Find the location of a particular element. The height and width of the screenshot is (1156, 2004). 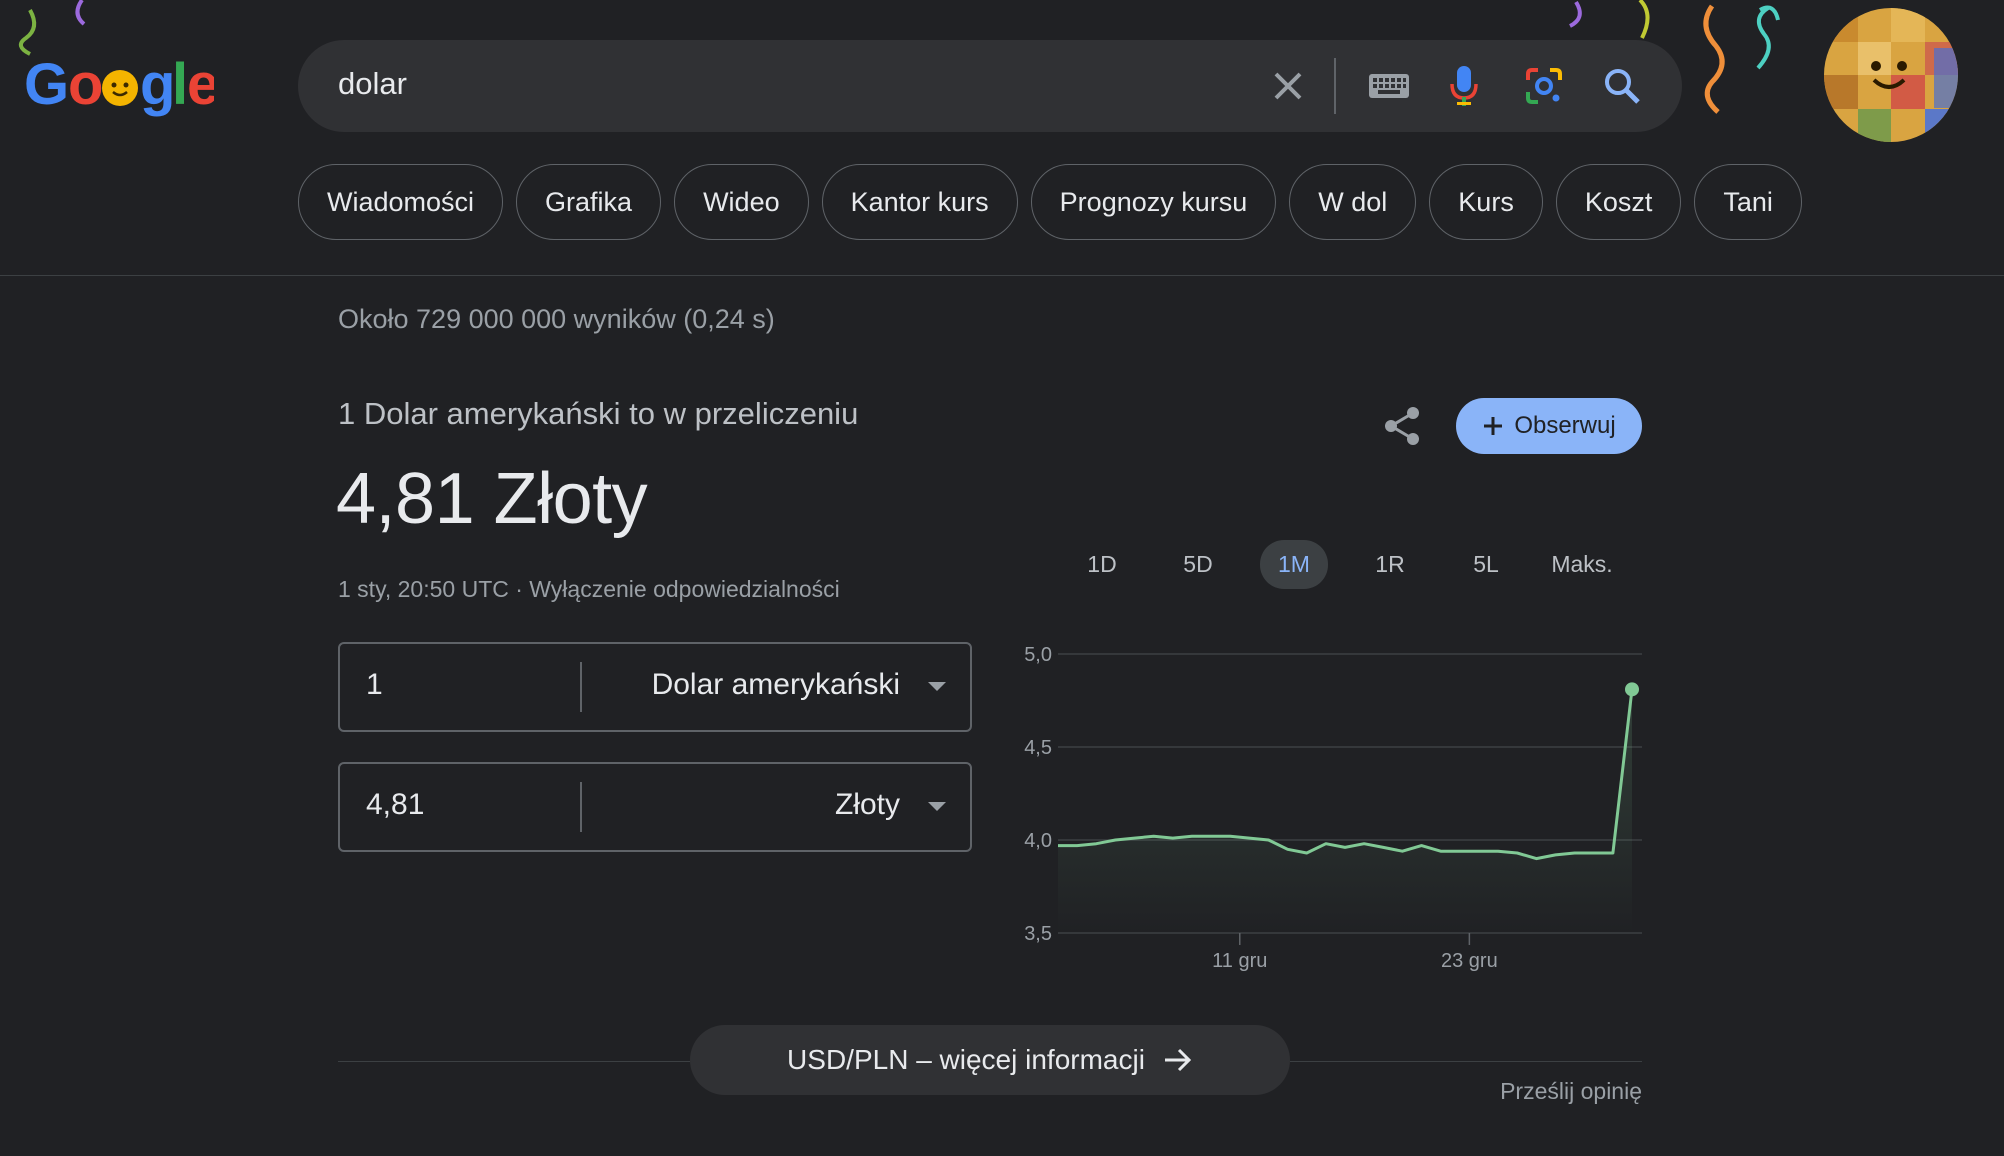

avatar is located at coordinates (1891, 75).